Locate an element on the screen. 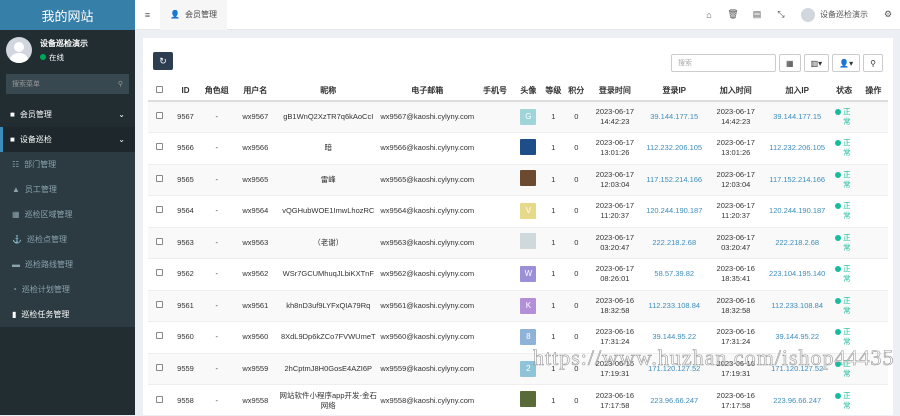 The image size is (900, 416). login-ip-link: 223.96.66.247 is located at coordinates (674, 400).